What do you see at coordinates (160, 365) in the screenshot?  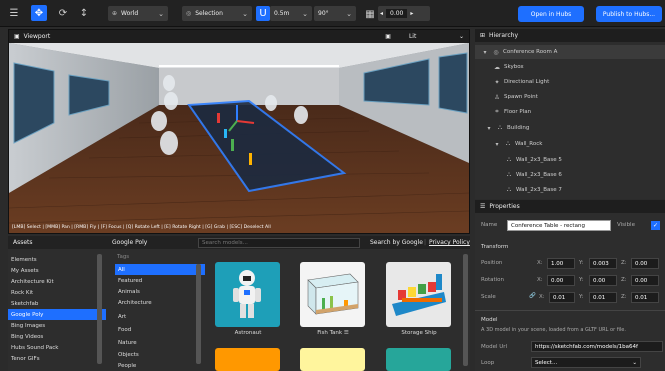 I see `tag-people: People` at bounding box center [160, 365].